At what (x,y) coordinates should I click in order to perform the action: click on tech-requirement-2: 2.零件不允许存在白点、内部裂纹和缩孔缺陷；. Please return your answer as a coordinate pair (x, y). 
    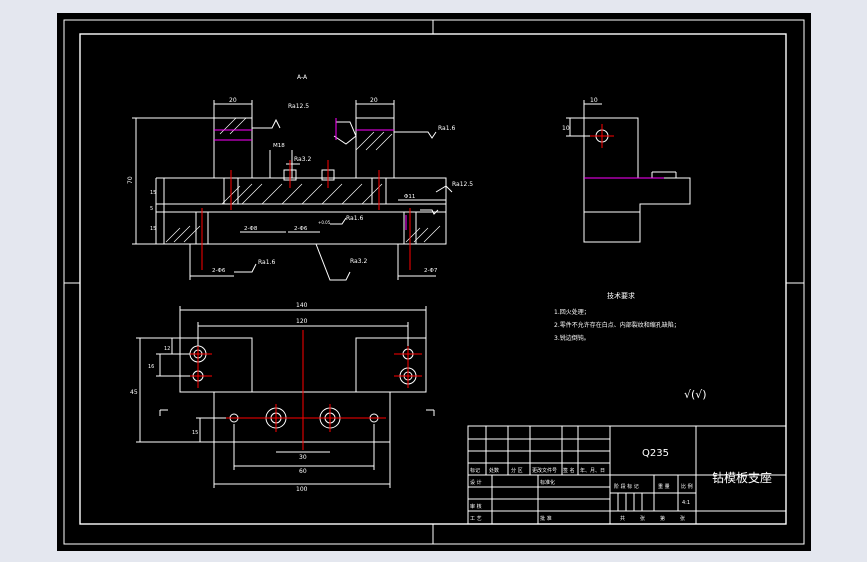
    Looking at the image, I should click on (617, 325).